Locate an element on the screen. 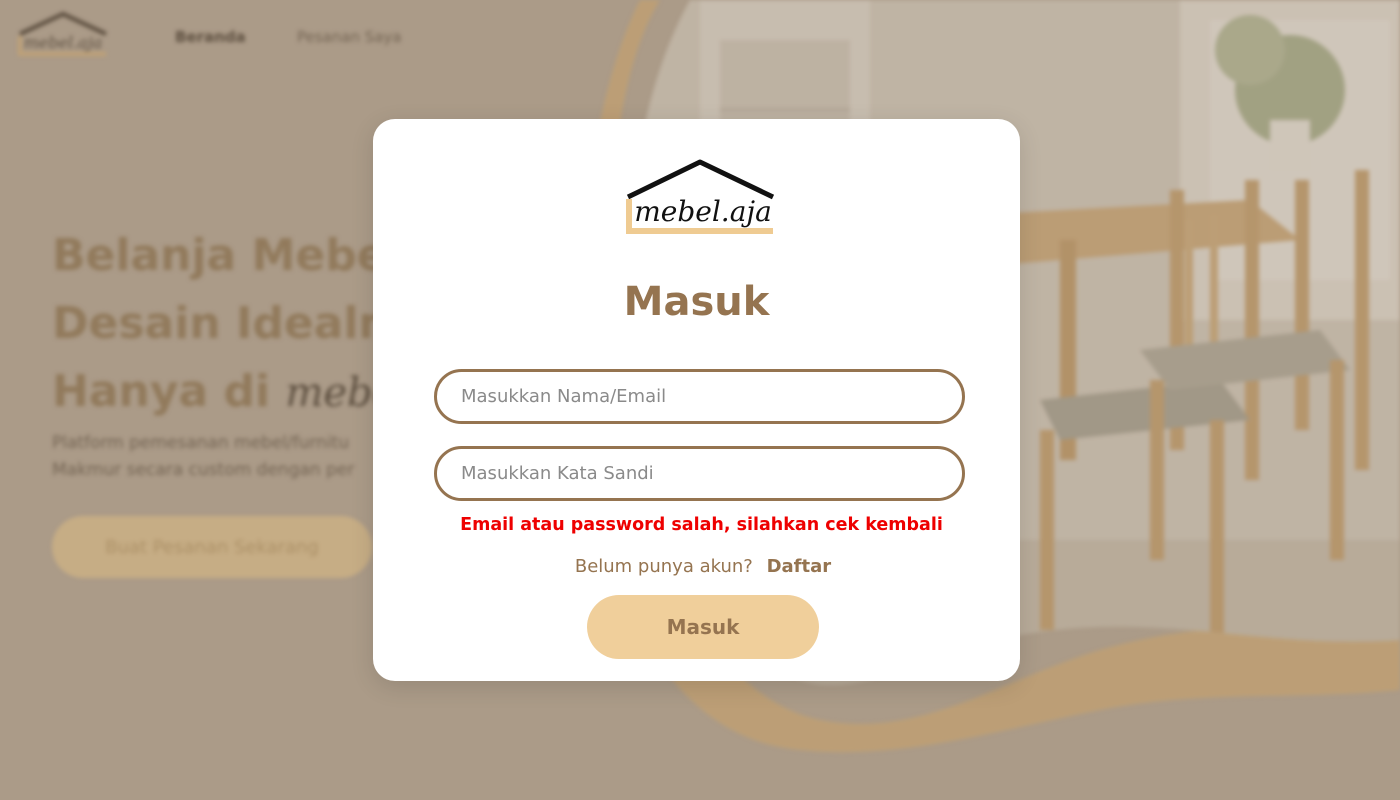  svg-text: mebel.aja is located at coordinates (63, 42).